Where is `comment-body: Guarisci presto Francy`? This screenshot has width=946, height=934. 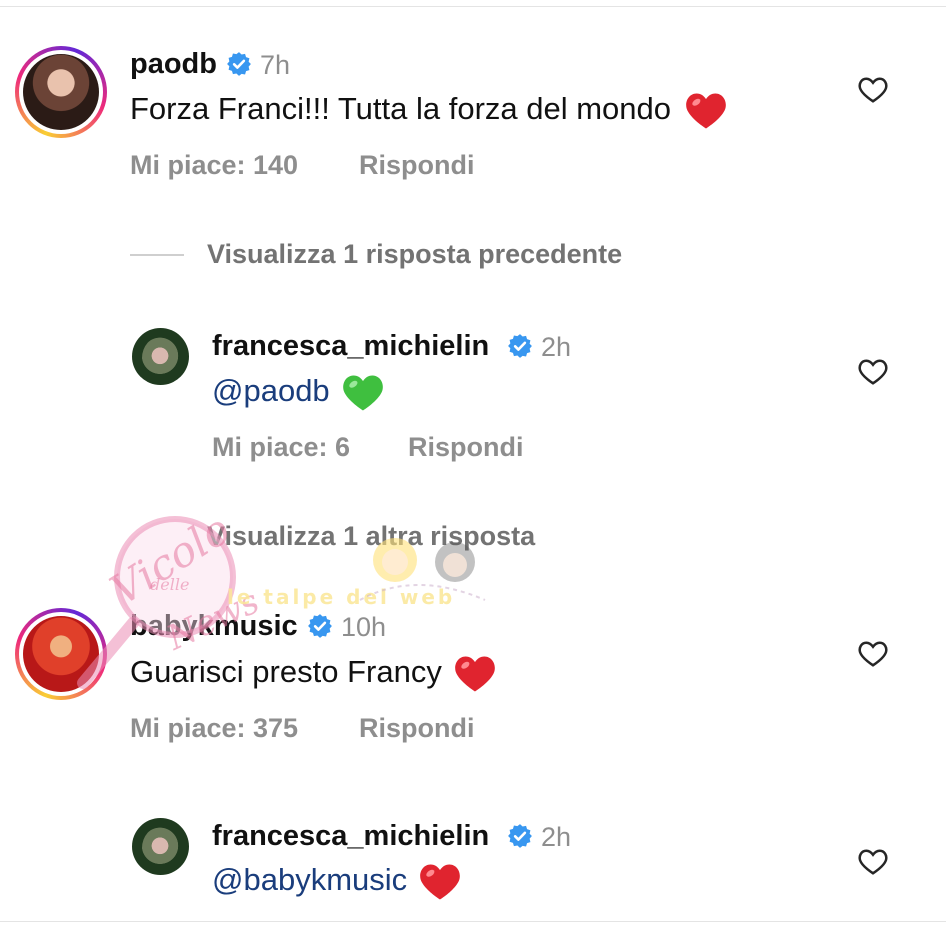
comment-body: Guarisci presto Francy is located at coordinates (286, 672).